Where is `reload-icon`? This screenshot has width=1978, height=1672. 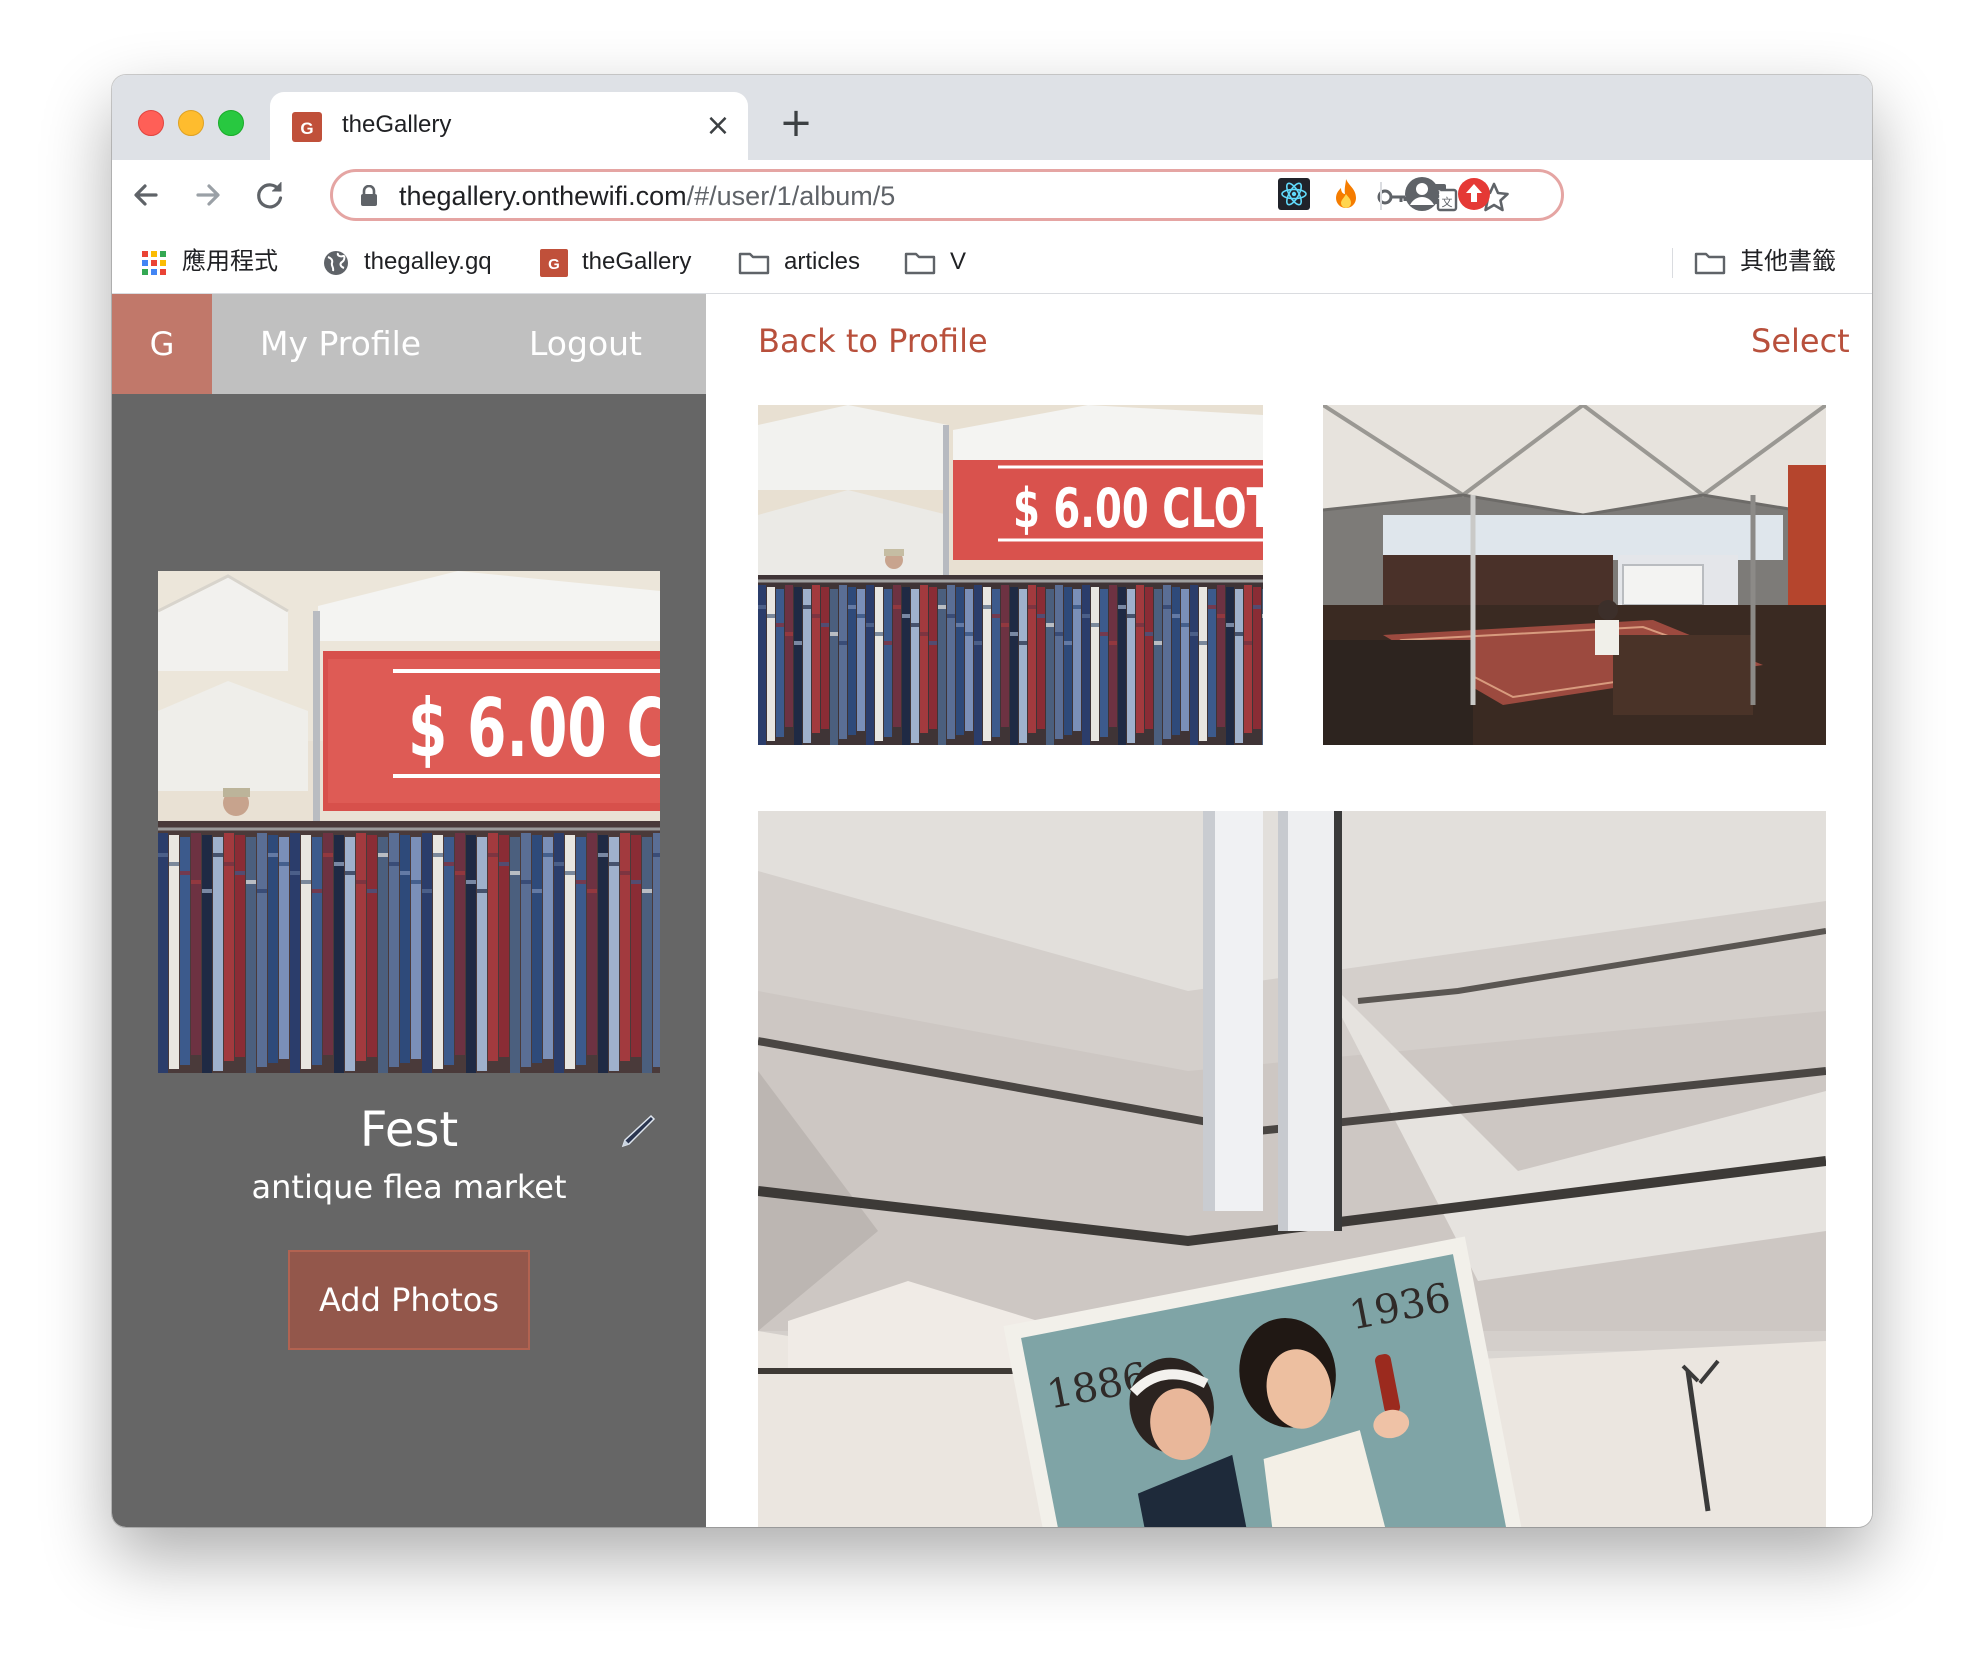
reload-icon is located at coordinates (270, 195).